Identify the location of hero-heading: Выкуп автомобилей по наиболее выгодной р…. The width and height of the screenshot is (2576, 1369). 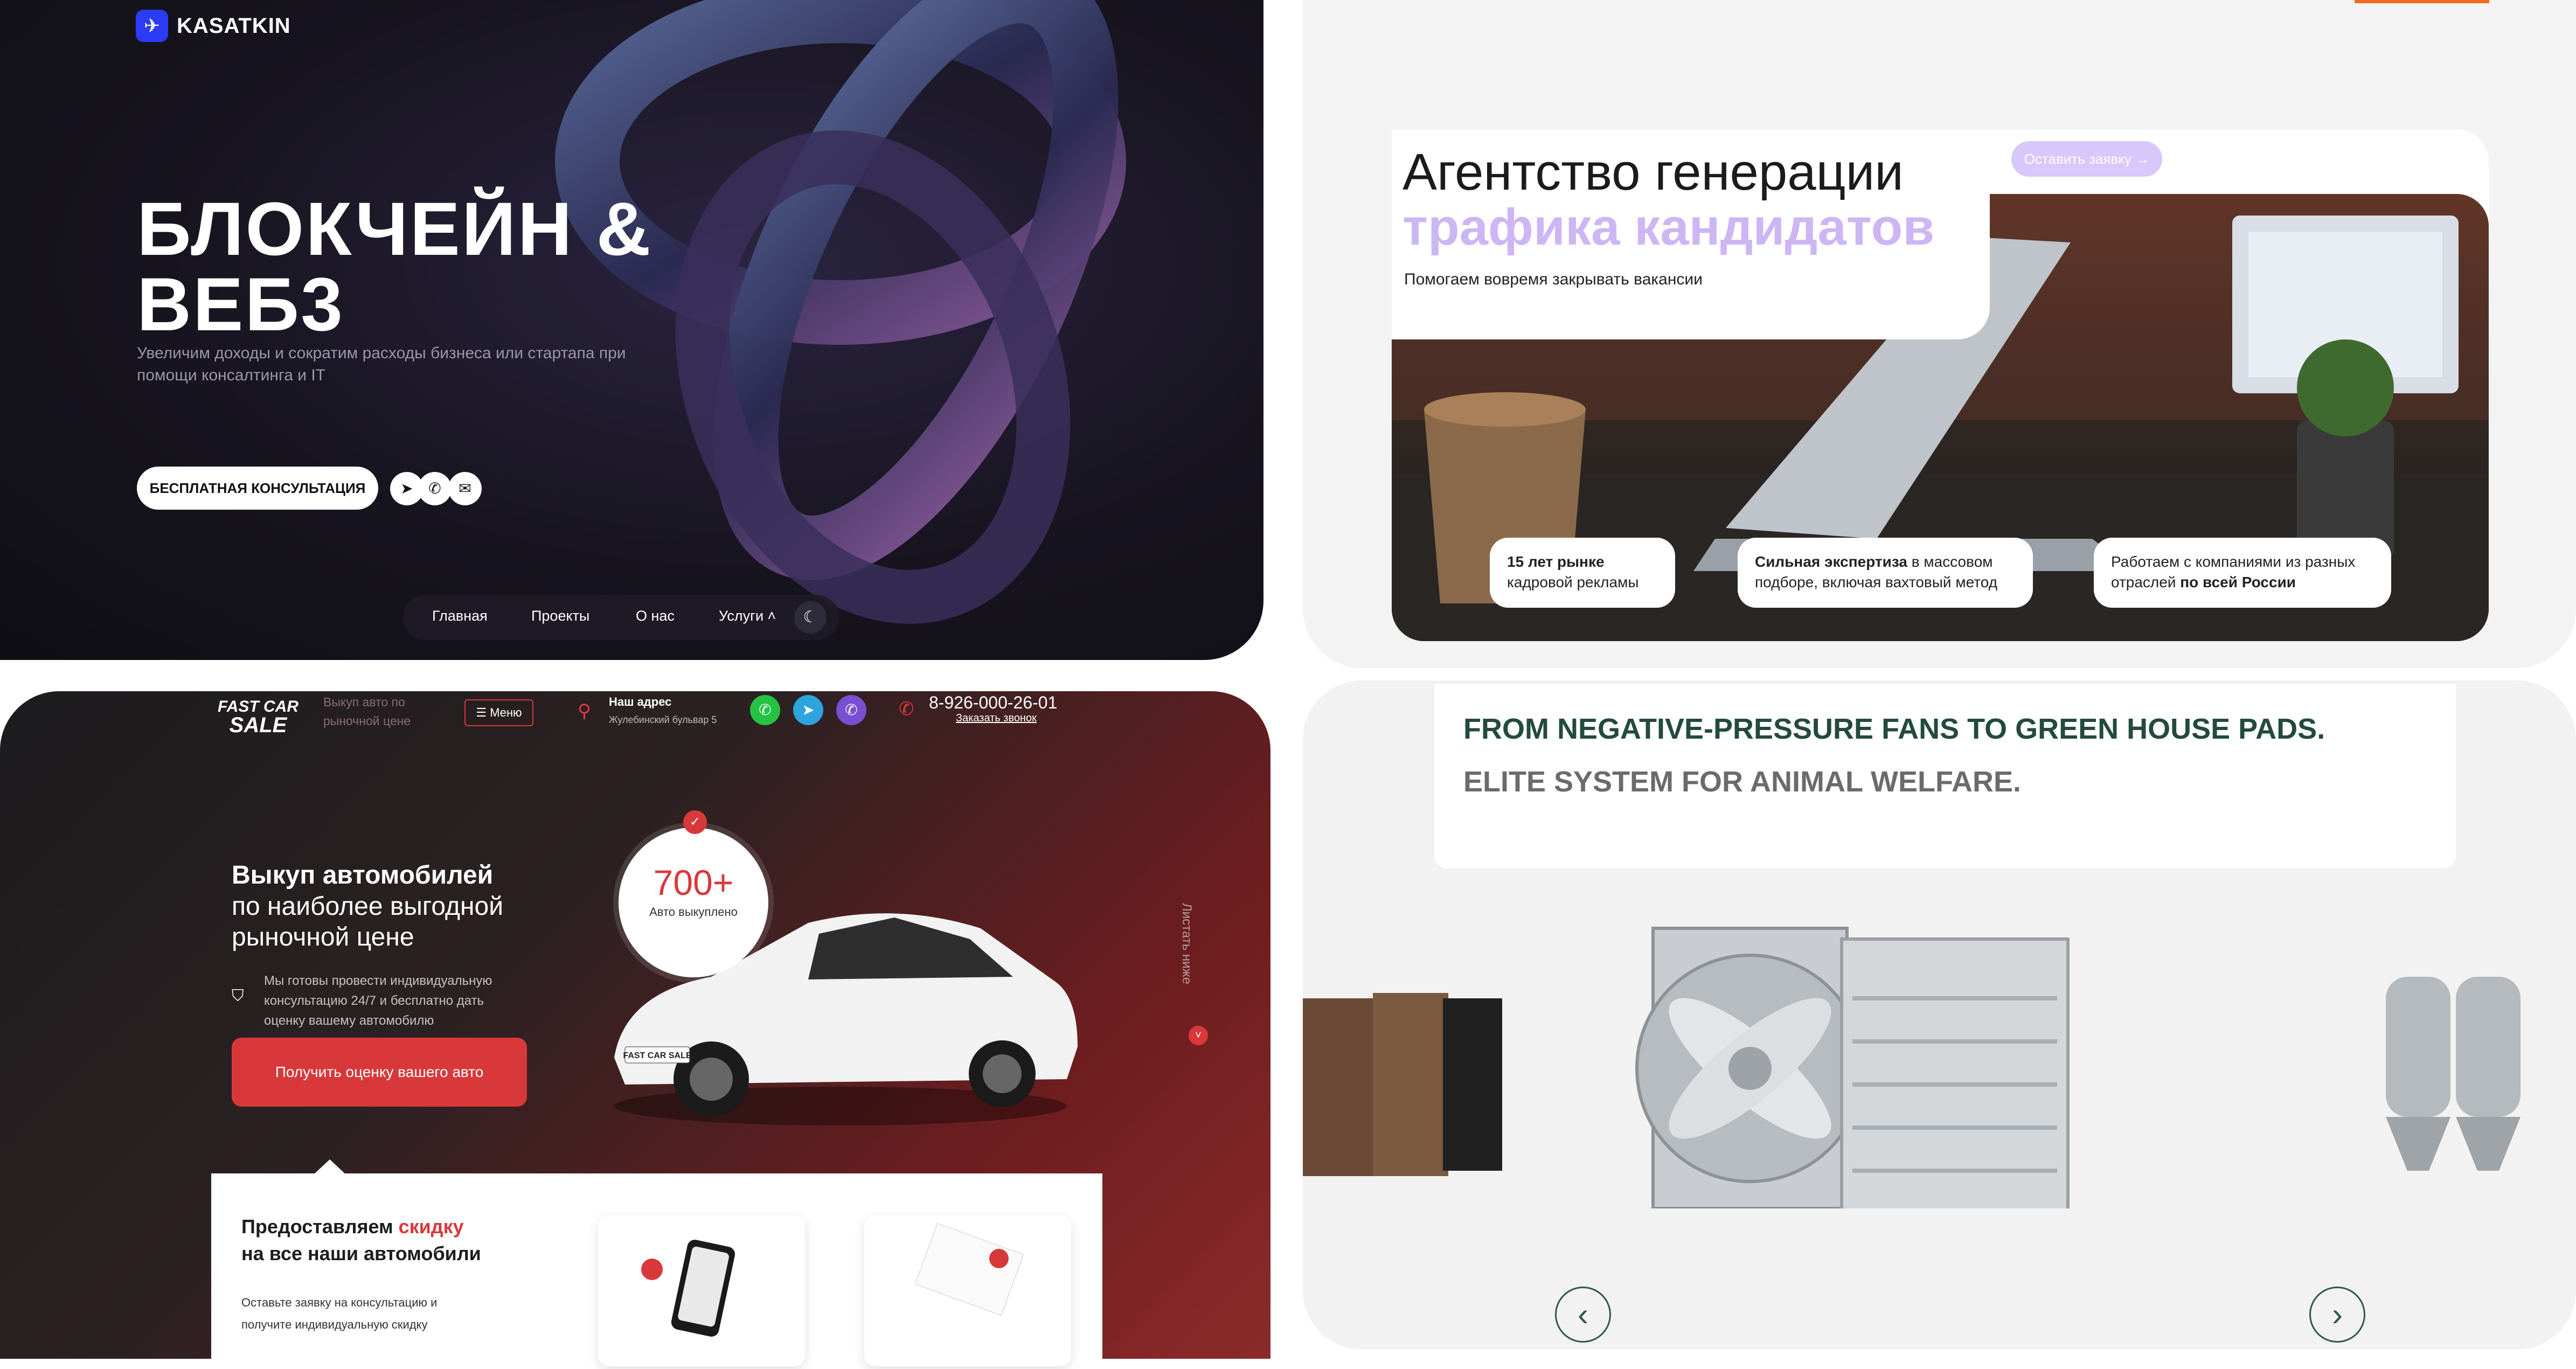
(399, 906).